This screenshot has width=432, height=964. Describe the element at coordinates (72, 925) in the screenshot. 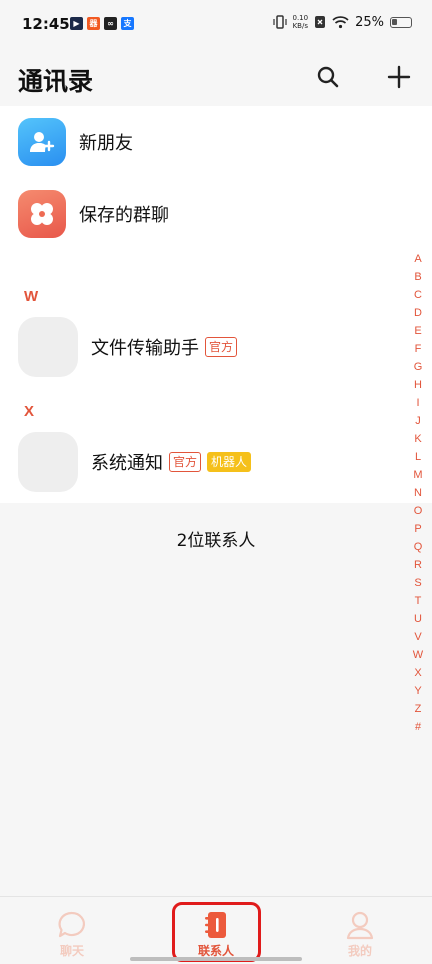

I see `chat-icon` at that location.